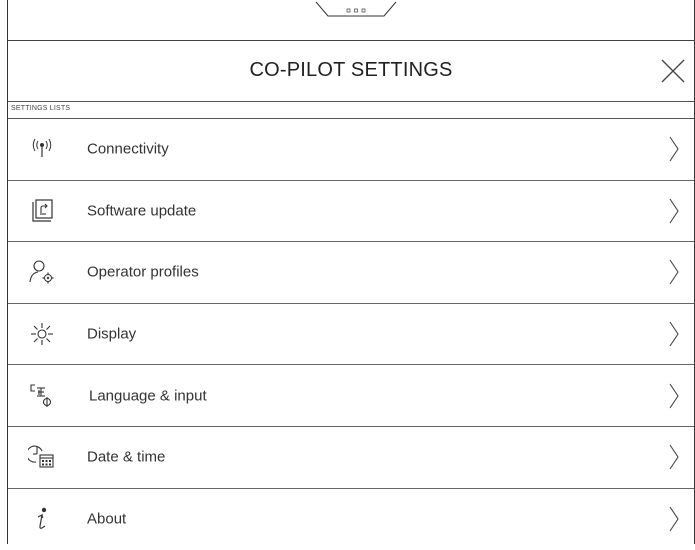 The height and width of the screenshot is (550, 695). What do you see at coordinates (42, 334) in the screenshot?
I see `brightness-icon` at bounding box center [42, 334].